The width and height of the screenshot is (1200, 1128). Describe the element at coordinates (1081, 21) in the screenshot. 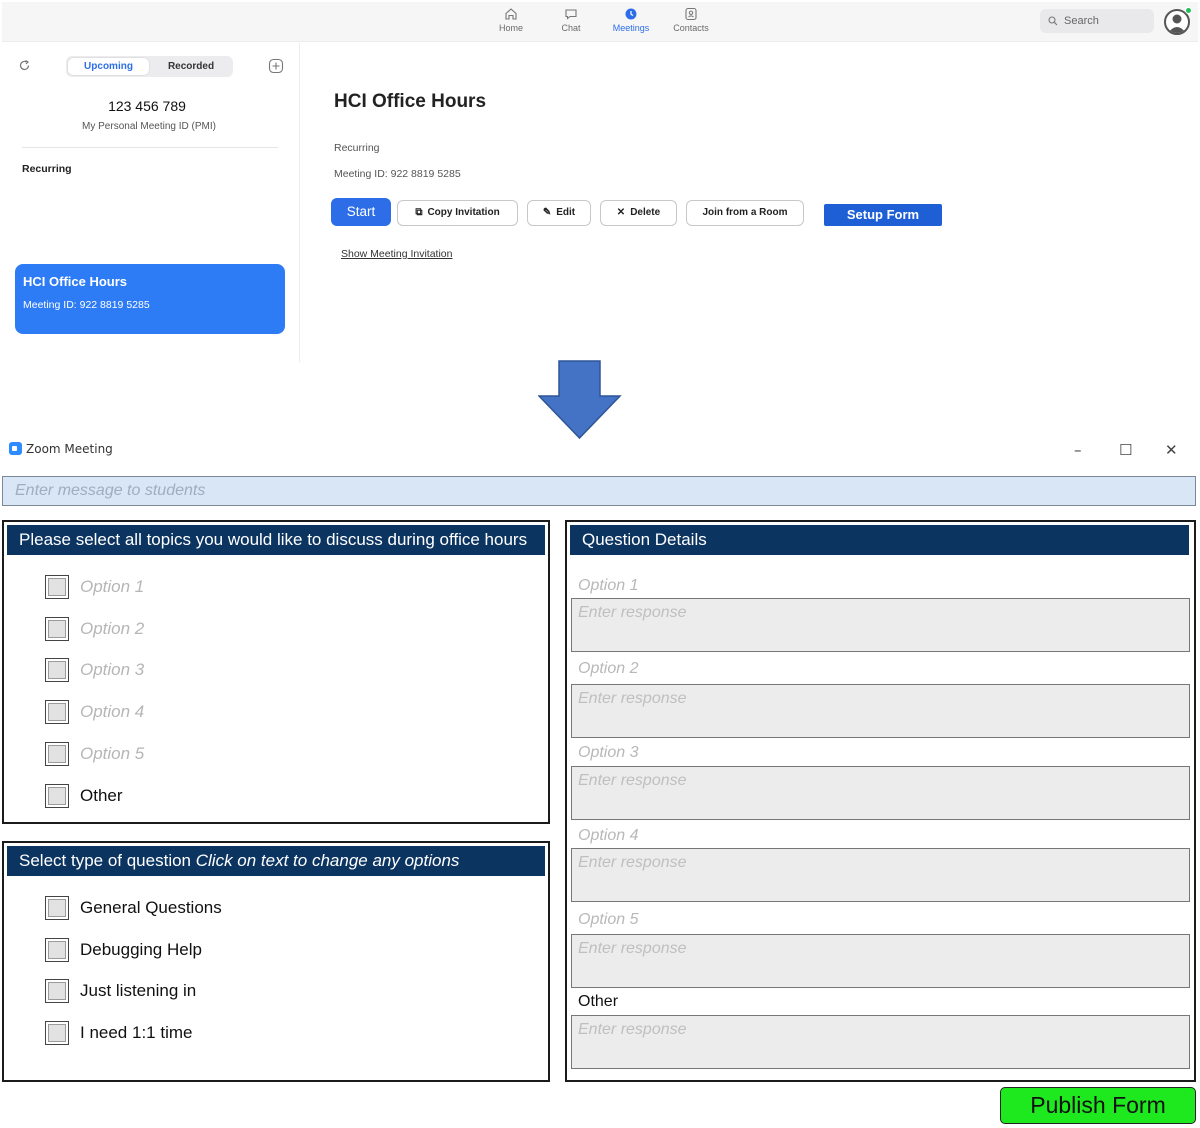

I see `search-placeholder: Search` at that location.